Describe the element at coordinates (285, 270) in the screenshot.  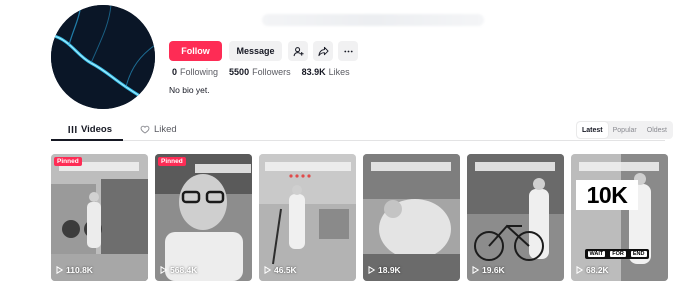
I see `view-count-value: 46.5K` at that location.